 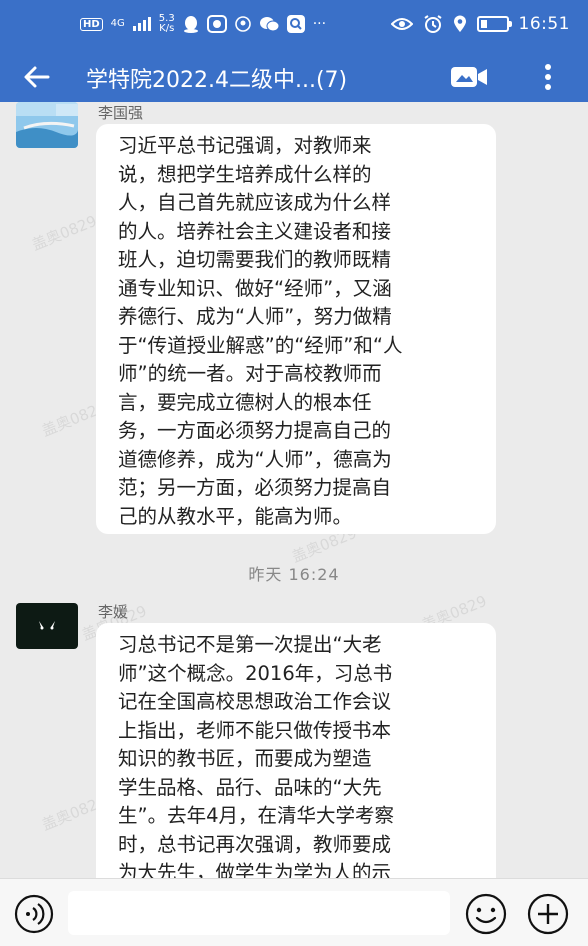 What do you see at coordinates (255, 701) in the screenshot?
I see `message-line: 记在全国高校思想政治工作会议` at bounding box center [255, 701].